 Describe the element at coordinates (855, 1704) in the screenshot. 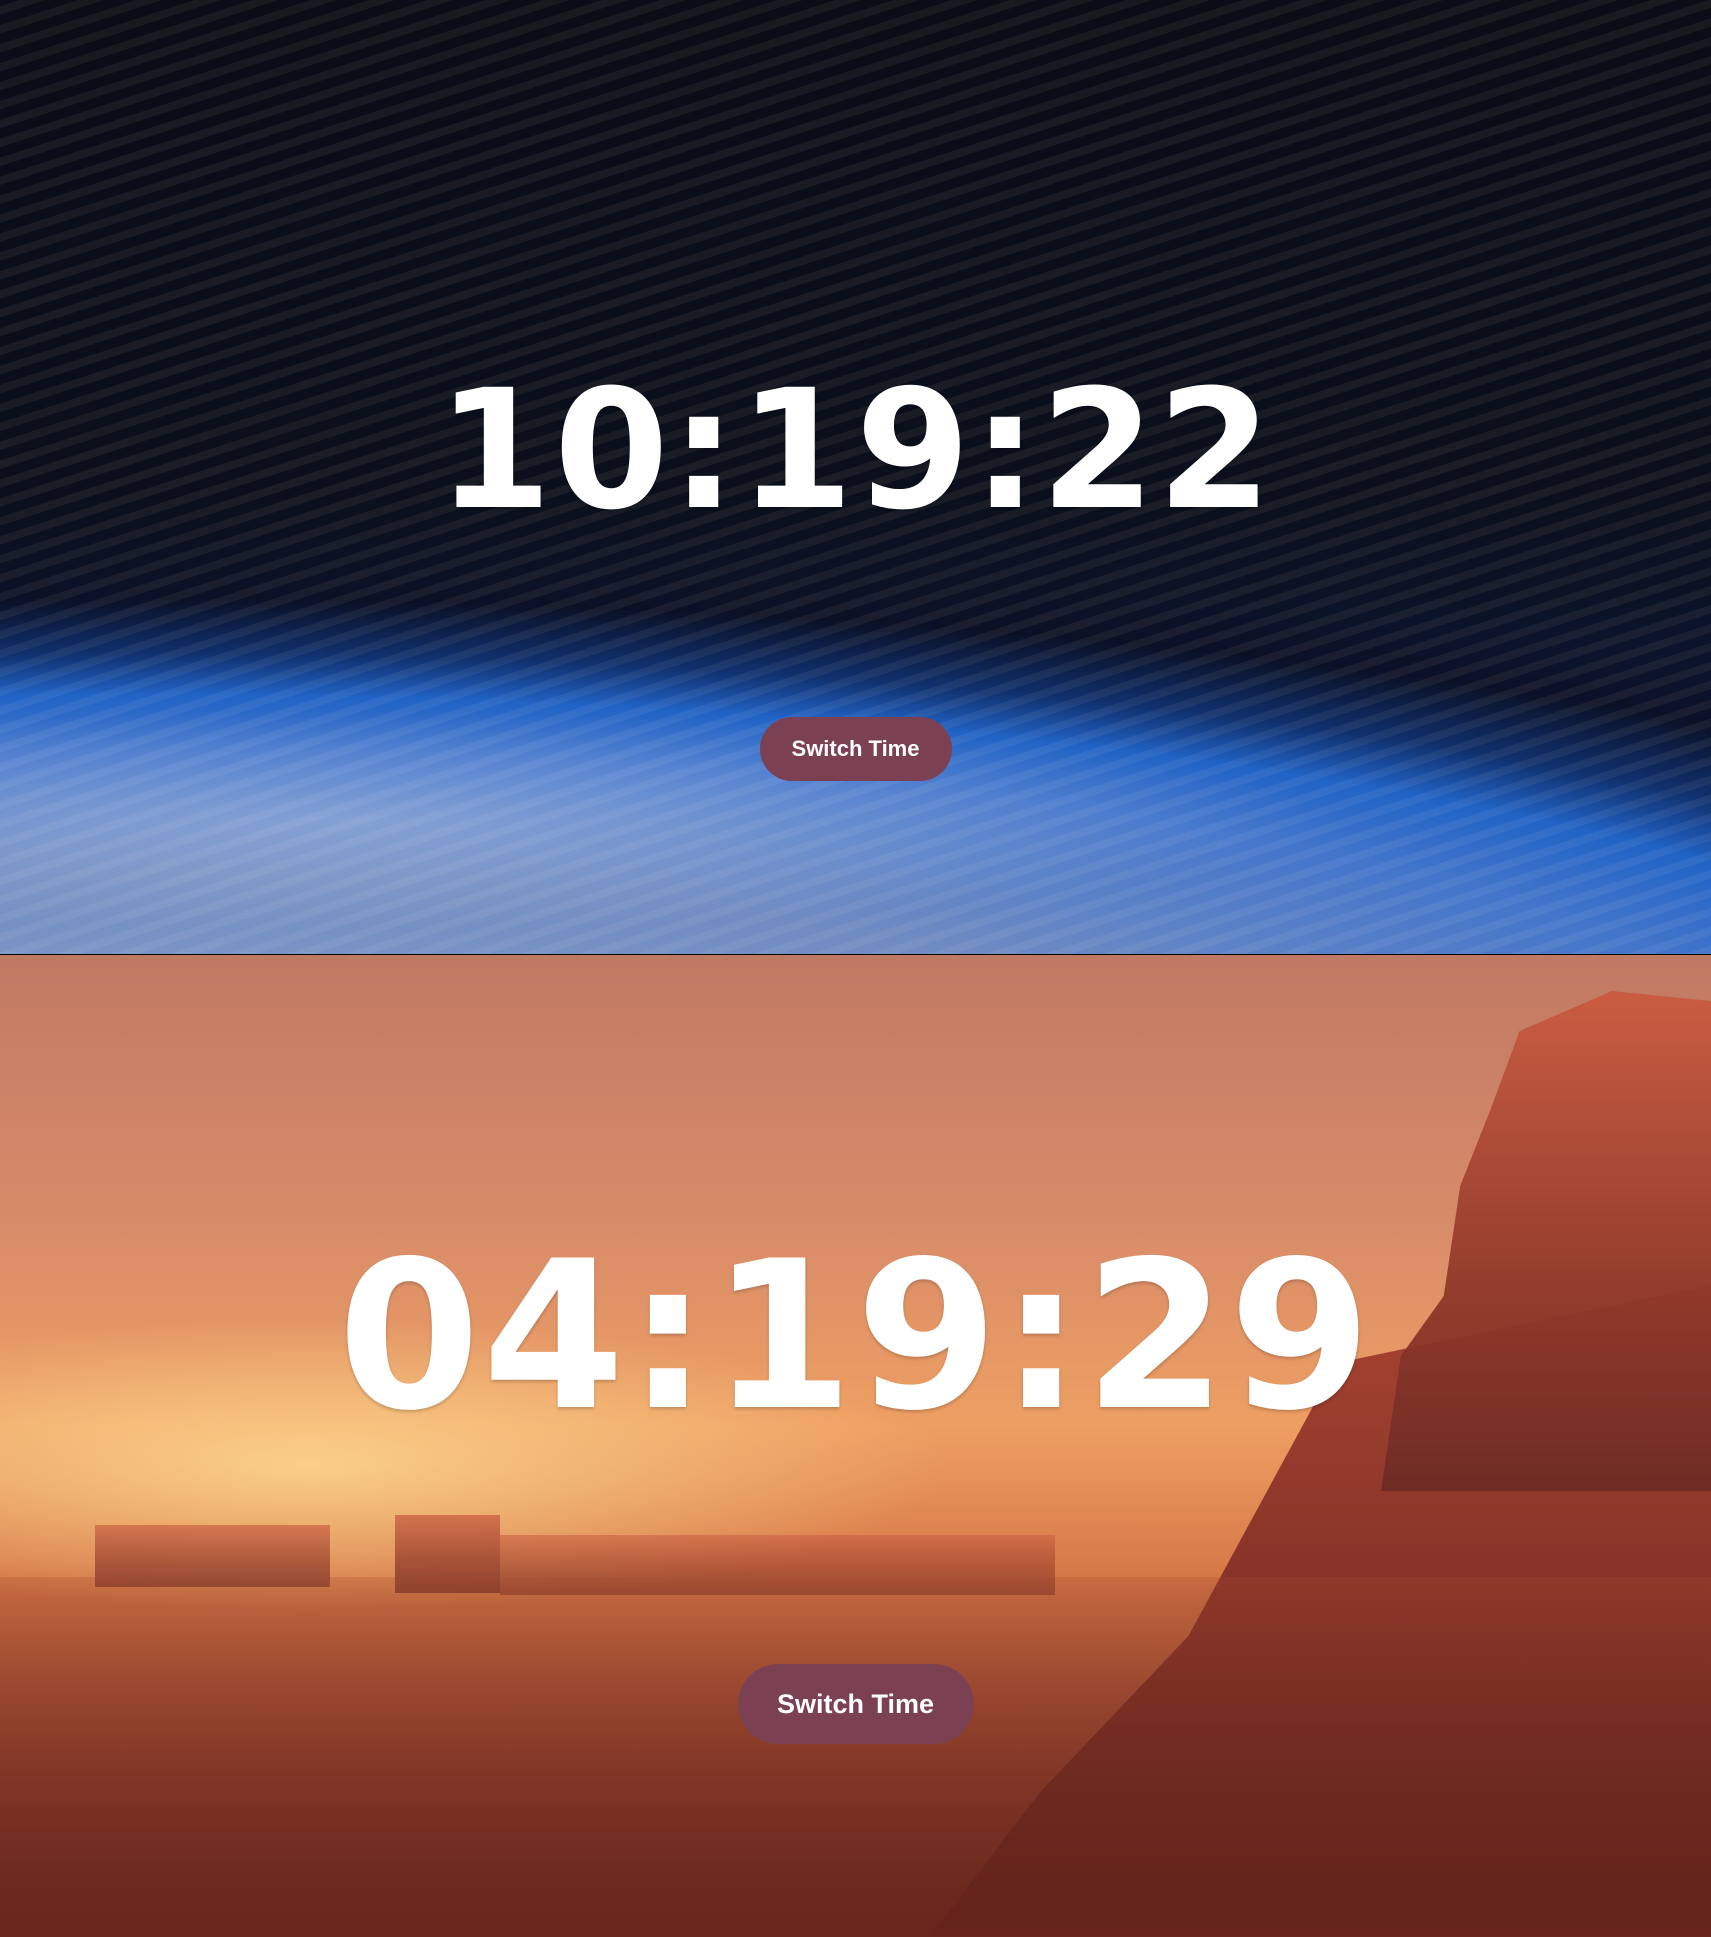

I see `desert-switch-time-button: Switch Time` at that location.